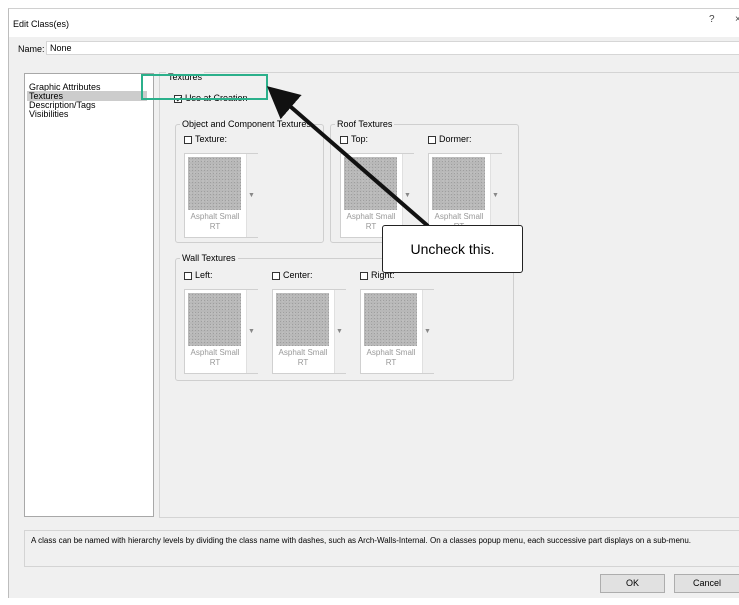  What do you see at coordinates (374, 23) in the screenshot?
I see `title-bar: Edit Class(es) ? ×` at bounding box center [374, 23].